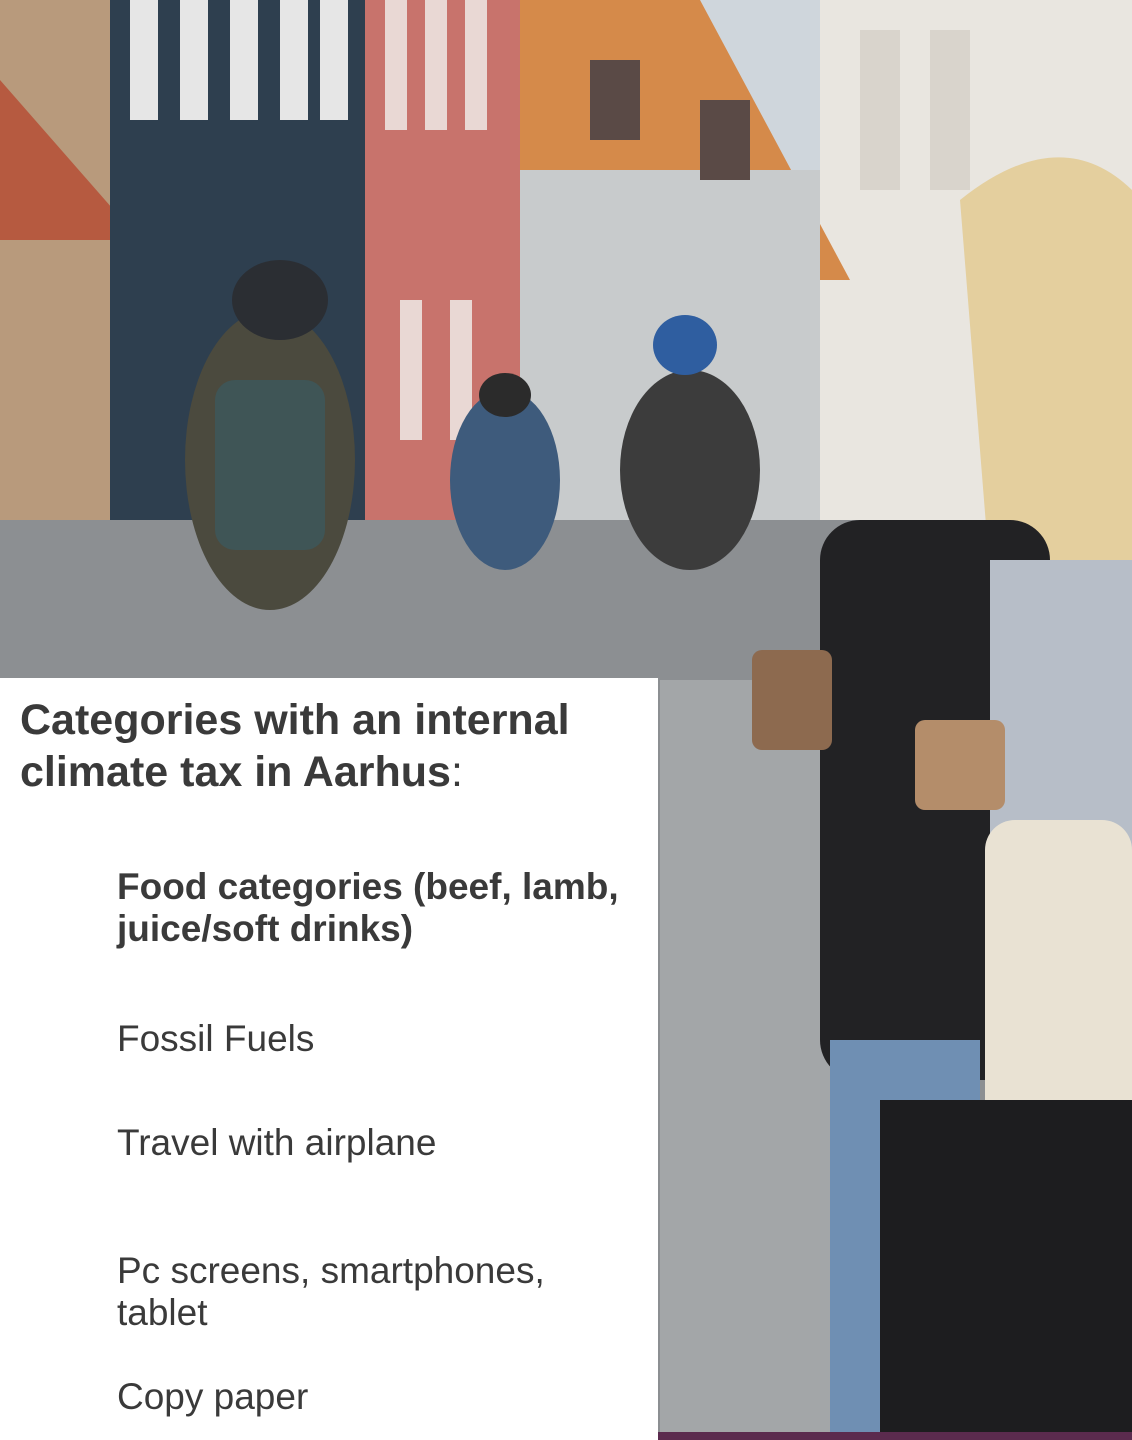 The width and height of the screenshot is (1132, 1440). What do you see at coordinates (456, 772) in the screenshot?
I see `heading-suffix: :` at bounding box center [456, 772].